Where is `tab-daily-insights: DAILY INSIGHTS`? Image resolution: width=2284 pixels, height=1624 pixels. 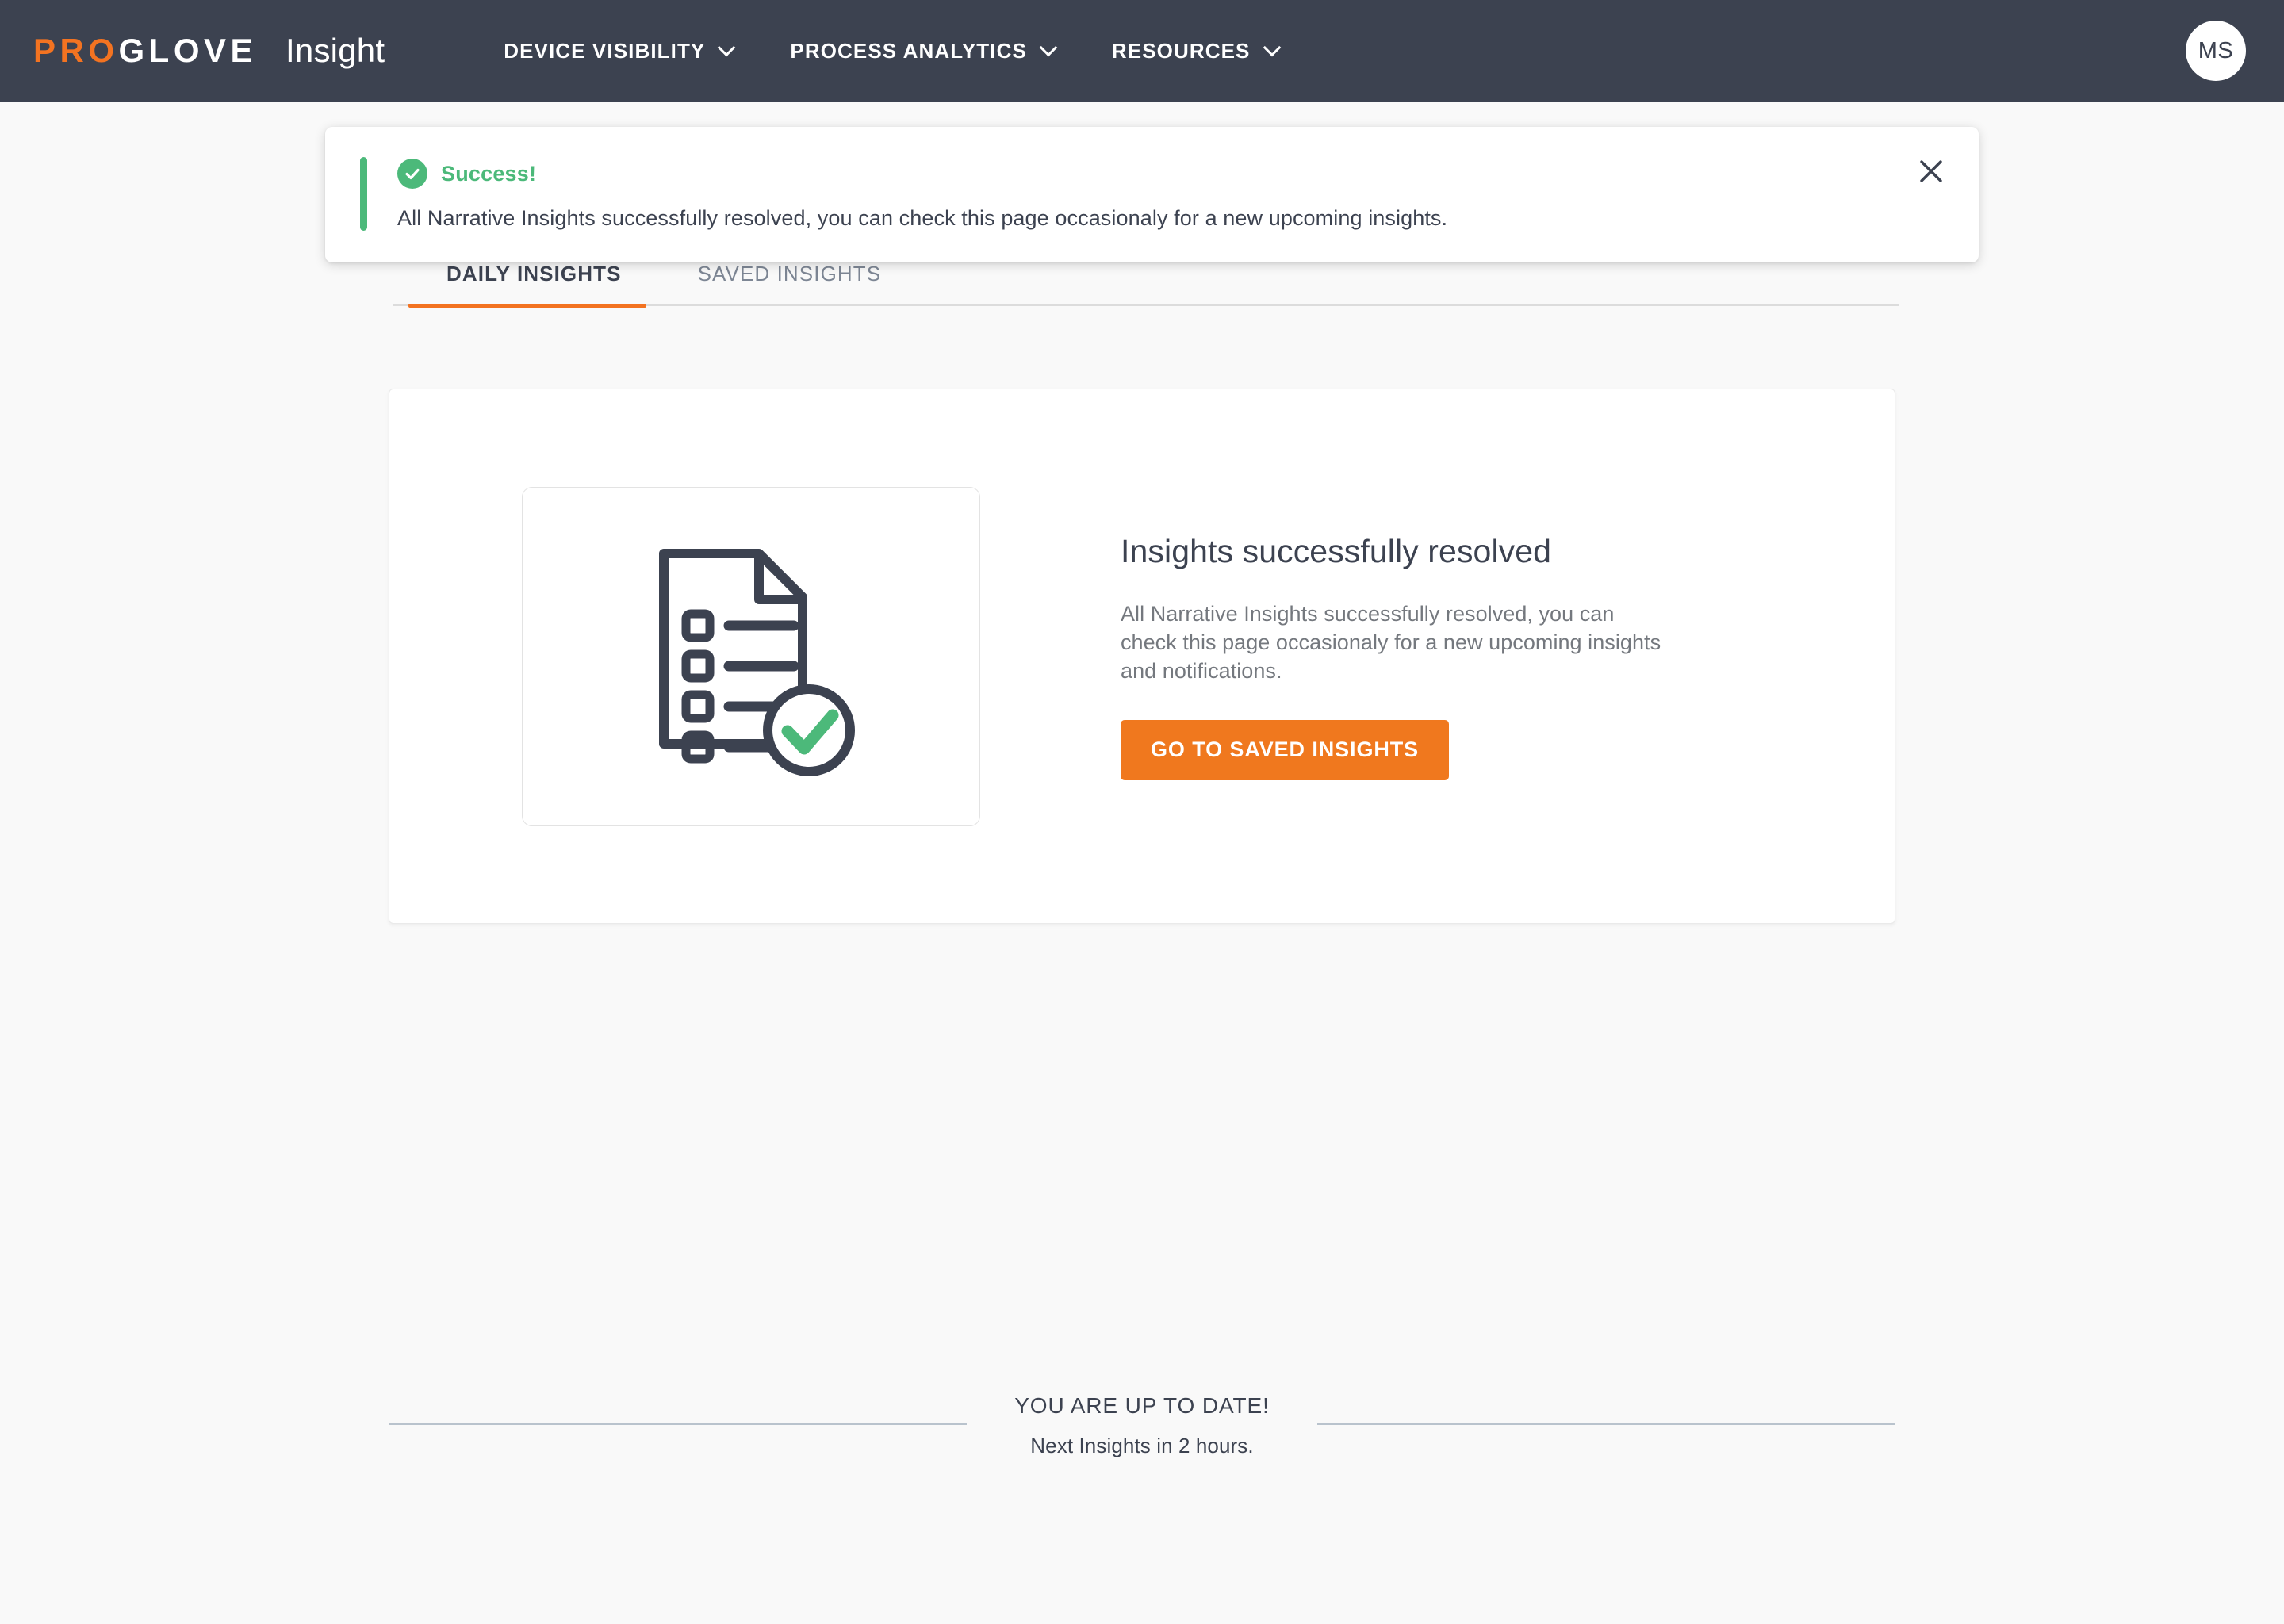
tab-daily-insights: DAILY INSIGHTS is located at coordinates (534, 283).